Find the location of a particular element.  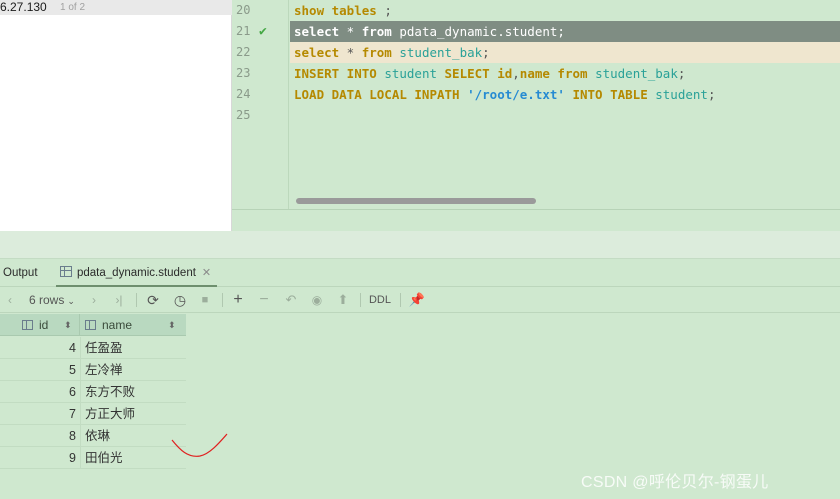

table-row: 5 左冷禅 is located at coordinates (93, 370).